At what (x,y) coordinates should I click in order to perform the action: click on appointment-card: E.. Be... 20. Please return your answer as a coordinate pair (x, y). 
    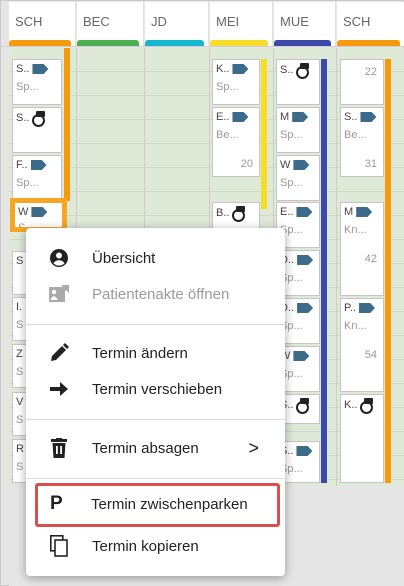
    Looking at the image, I should click on (236, 142).